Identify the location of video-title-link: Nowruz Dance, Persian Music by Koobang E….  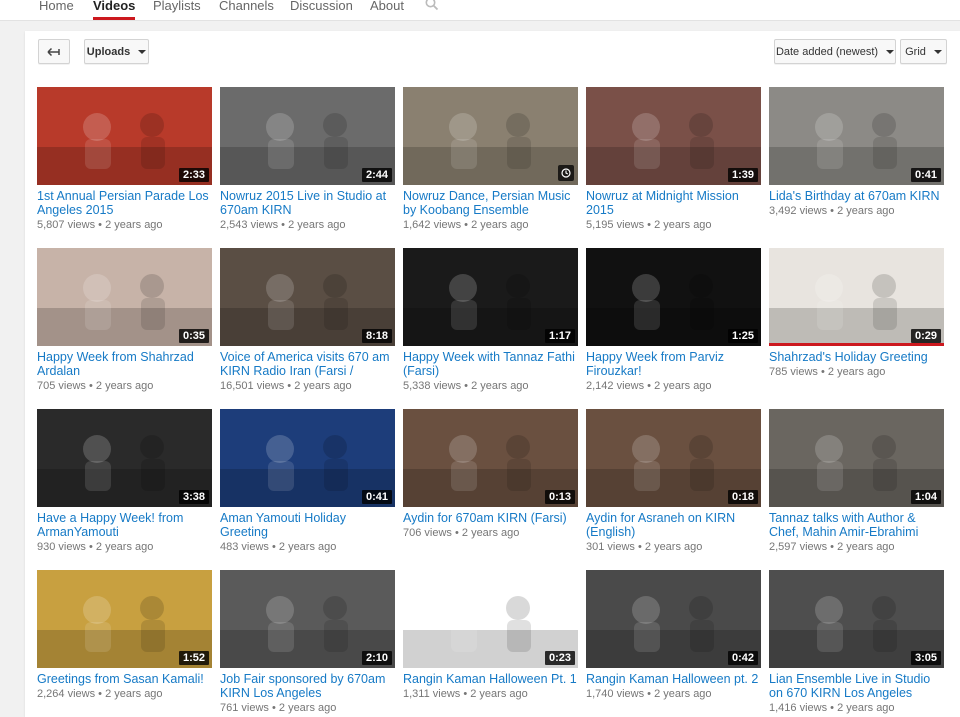
(490, 203).